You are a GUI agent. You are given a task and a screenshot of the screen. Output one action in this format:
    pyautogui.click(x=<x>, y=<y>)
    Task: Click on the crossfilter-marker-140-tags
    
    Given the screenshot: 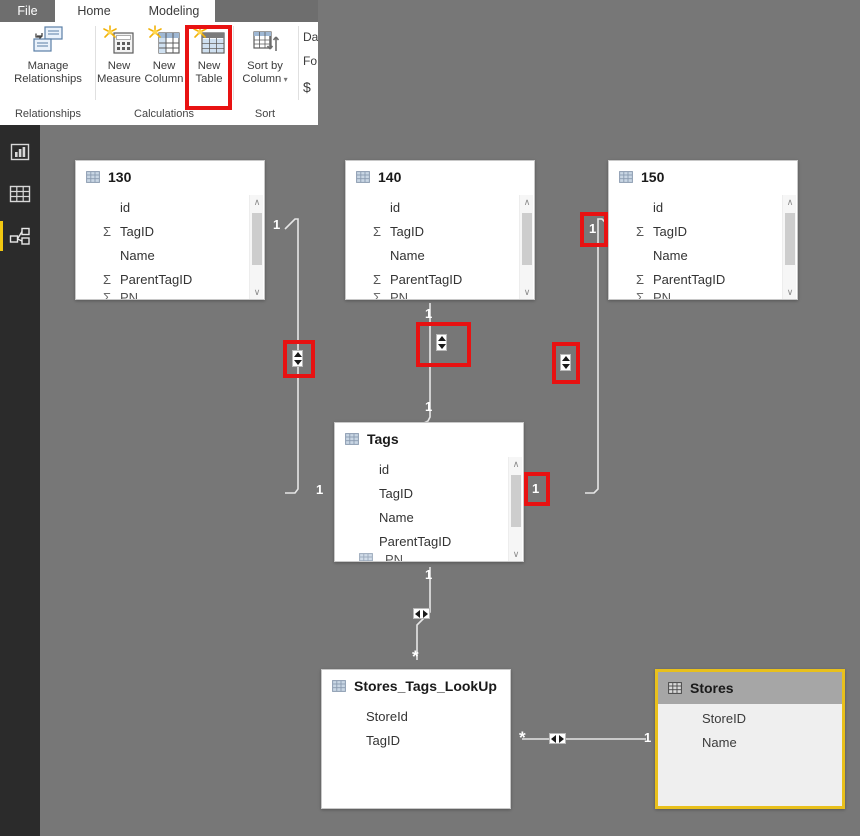 What is the action you would take?
    pyautogui.click(x=441, y=342)
    